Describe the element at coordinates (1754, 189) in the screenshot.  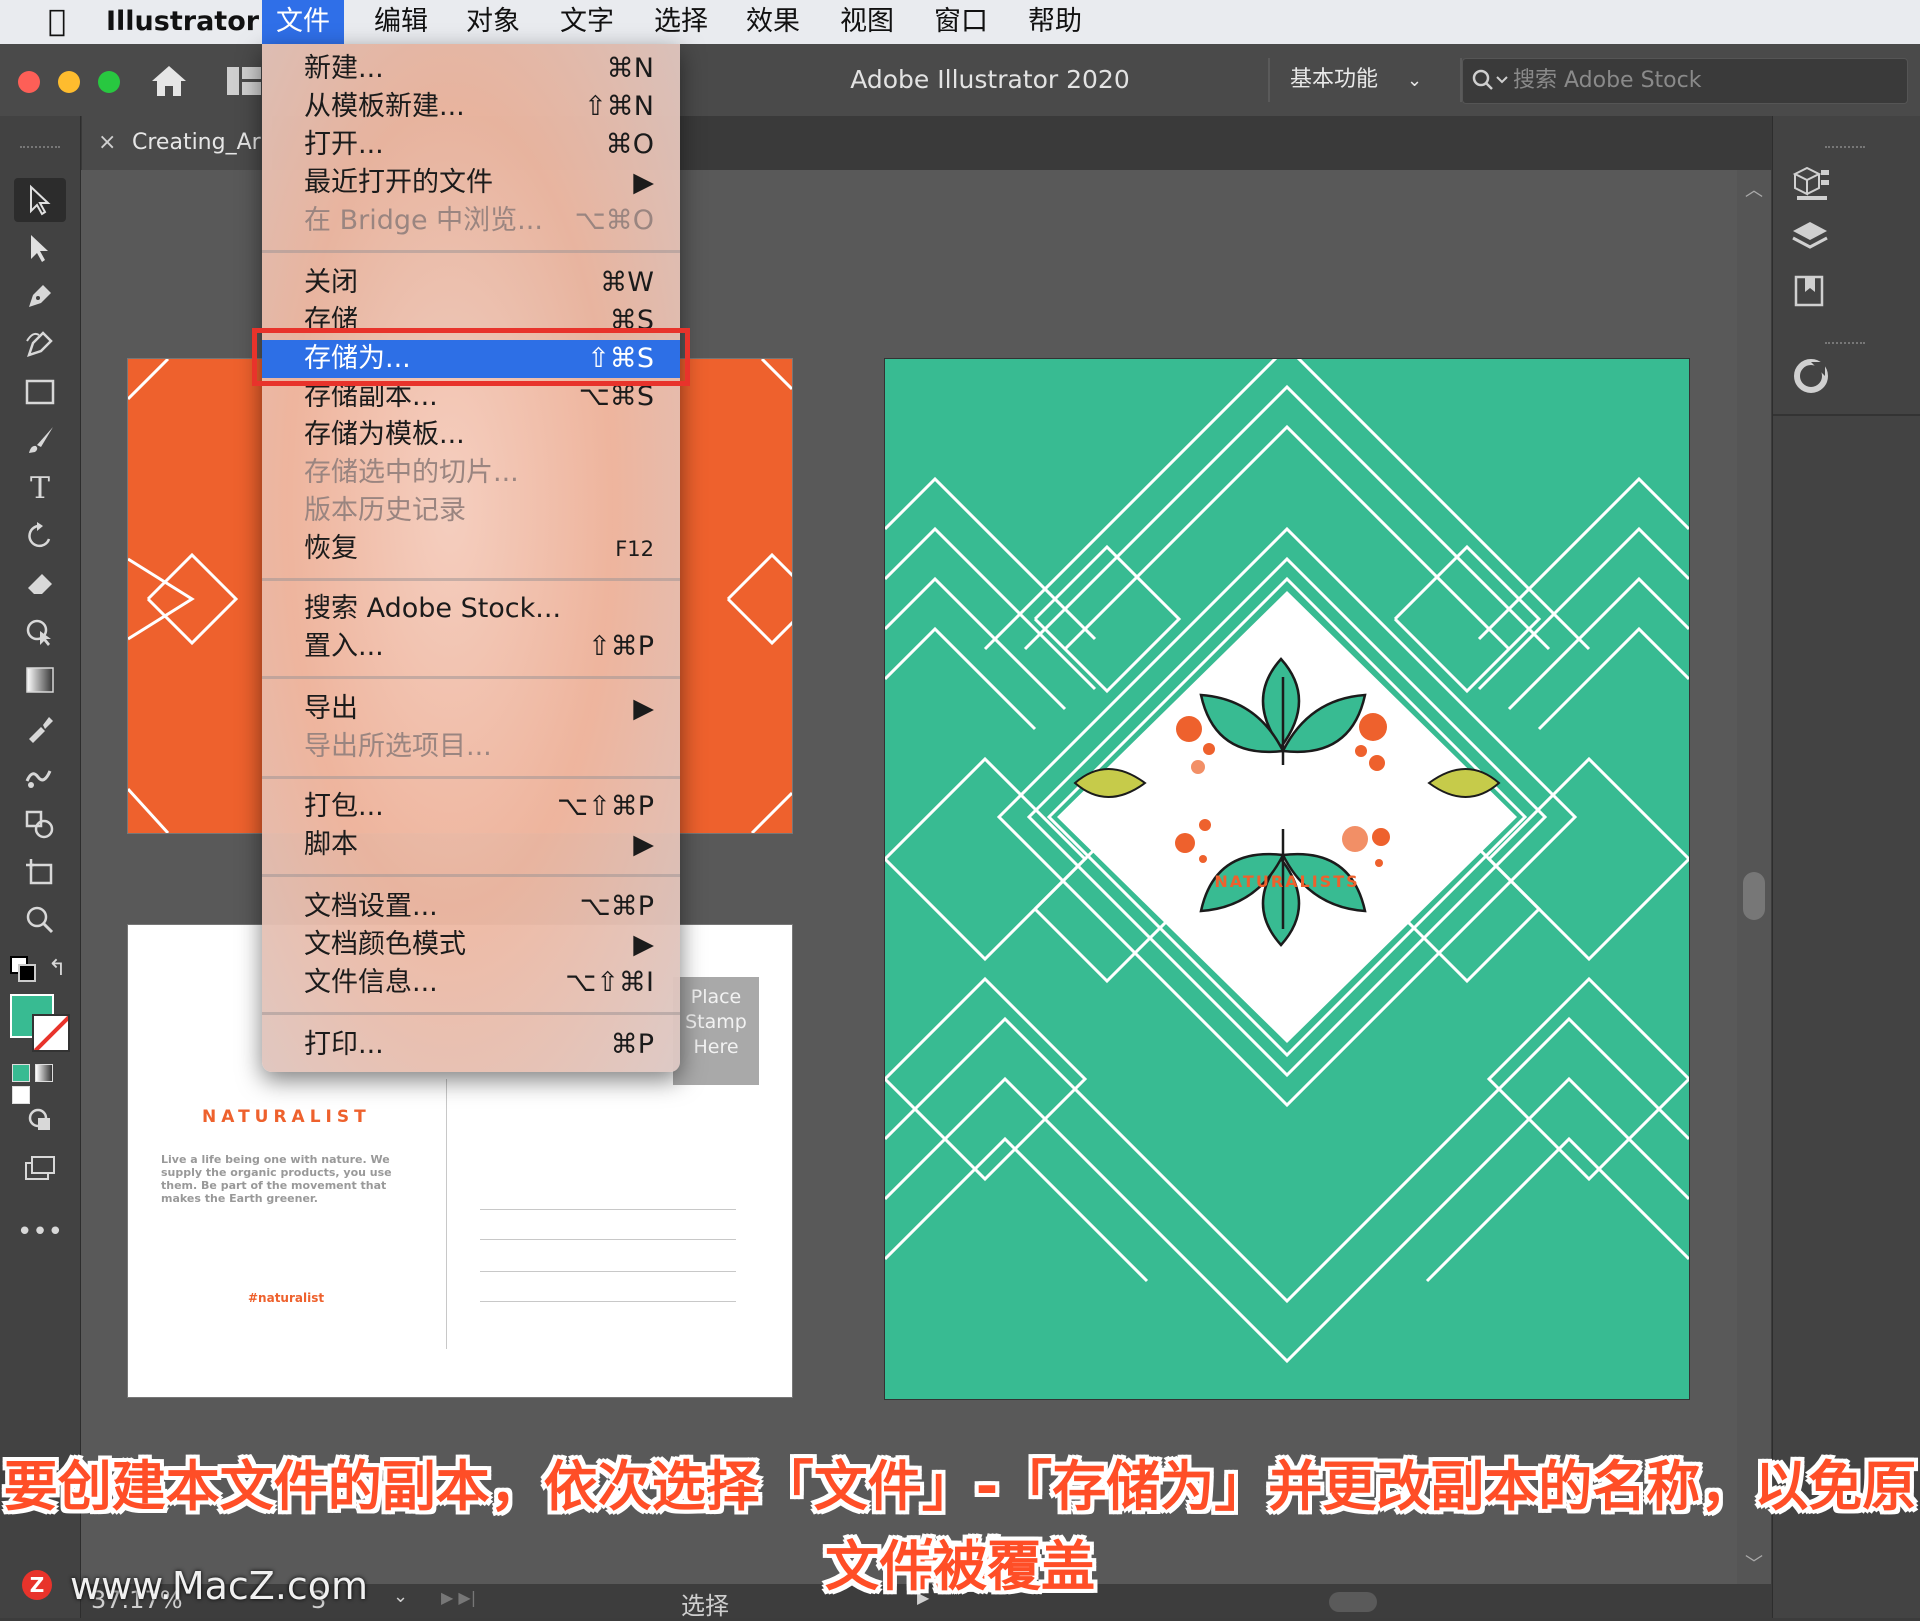
I see `scroll-up-icon: ︿` at that location.